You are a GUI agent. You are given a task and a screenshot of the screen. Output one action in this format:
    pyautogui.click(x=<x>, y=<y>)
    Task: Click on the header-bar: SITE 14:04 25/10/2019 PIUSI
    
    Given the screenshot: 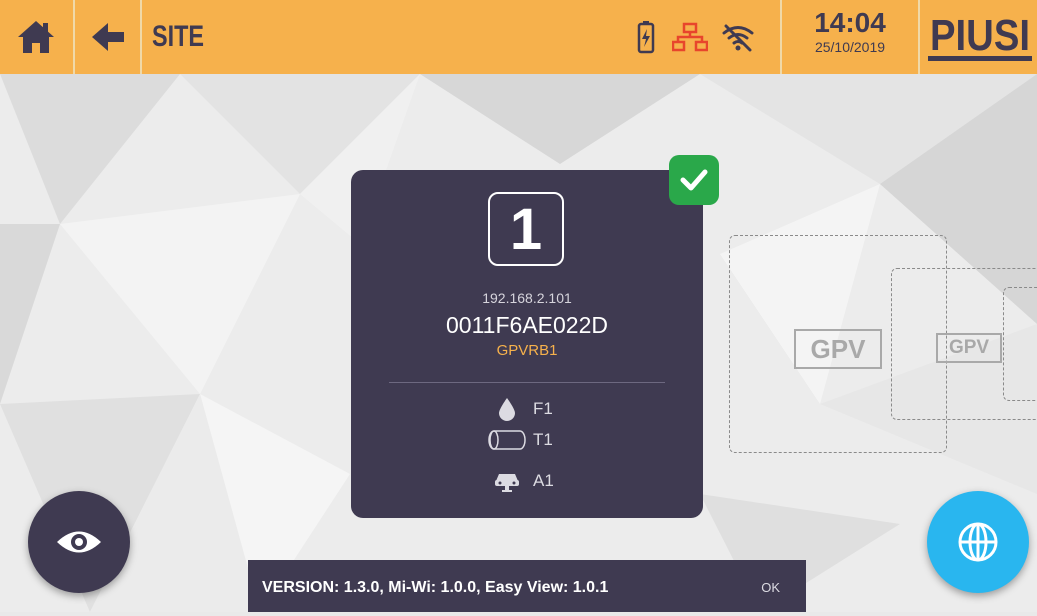 What is the action you would take?
    pyautogui.click(x=518, y=37)
    